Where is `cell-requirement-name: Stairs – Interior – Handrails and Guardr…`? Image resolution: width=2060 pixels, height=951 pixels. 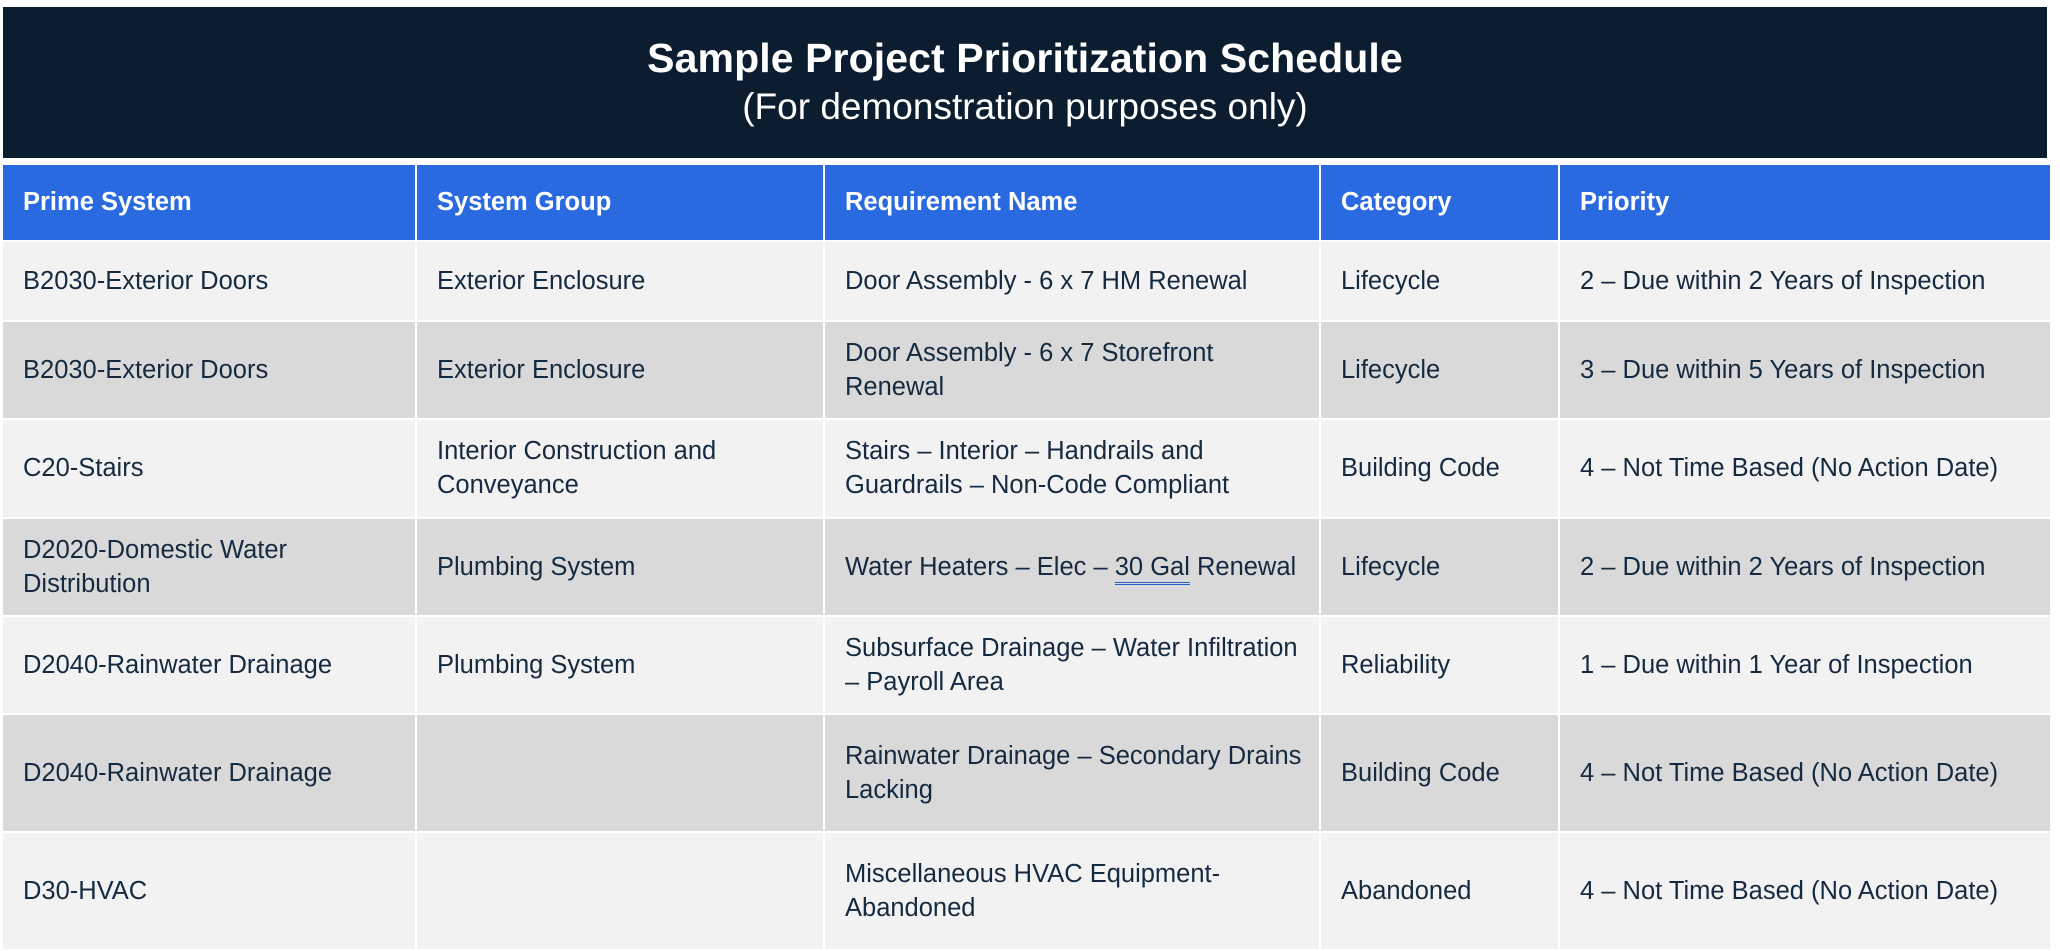
cell-requirement-name: Stairs – Interior – Handrails and Guardr… is located at coordinates (1072, 468).